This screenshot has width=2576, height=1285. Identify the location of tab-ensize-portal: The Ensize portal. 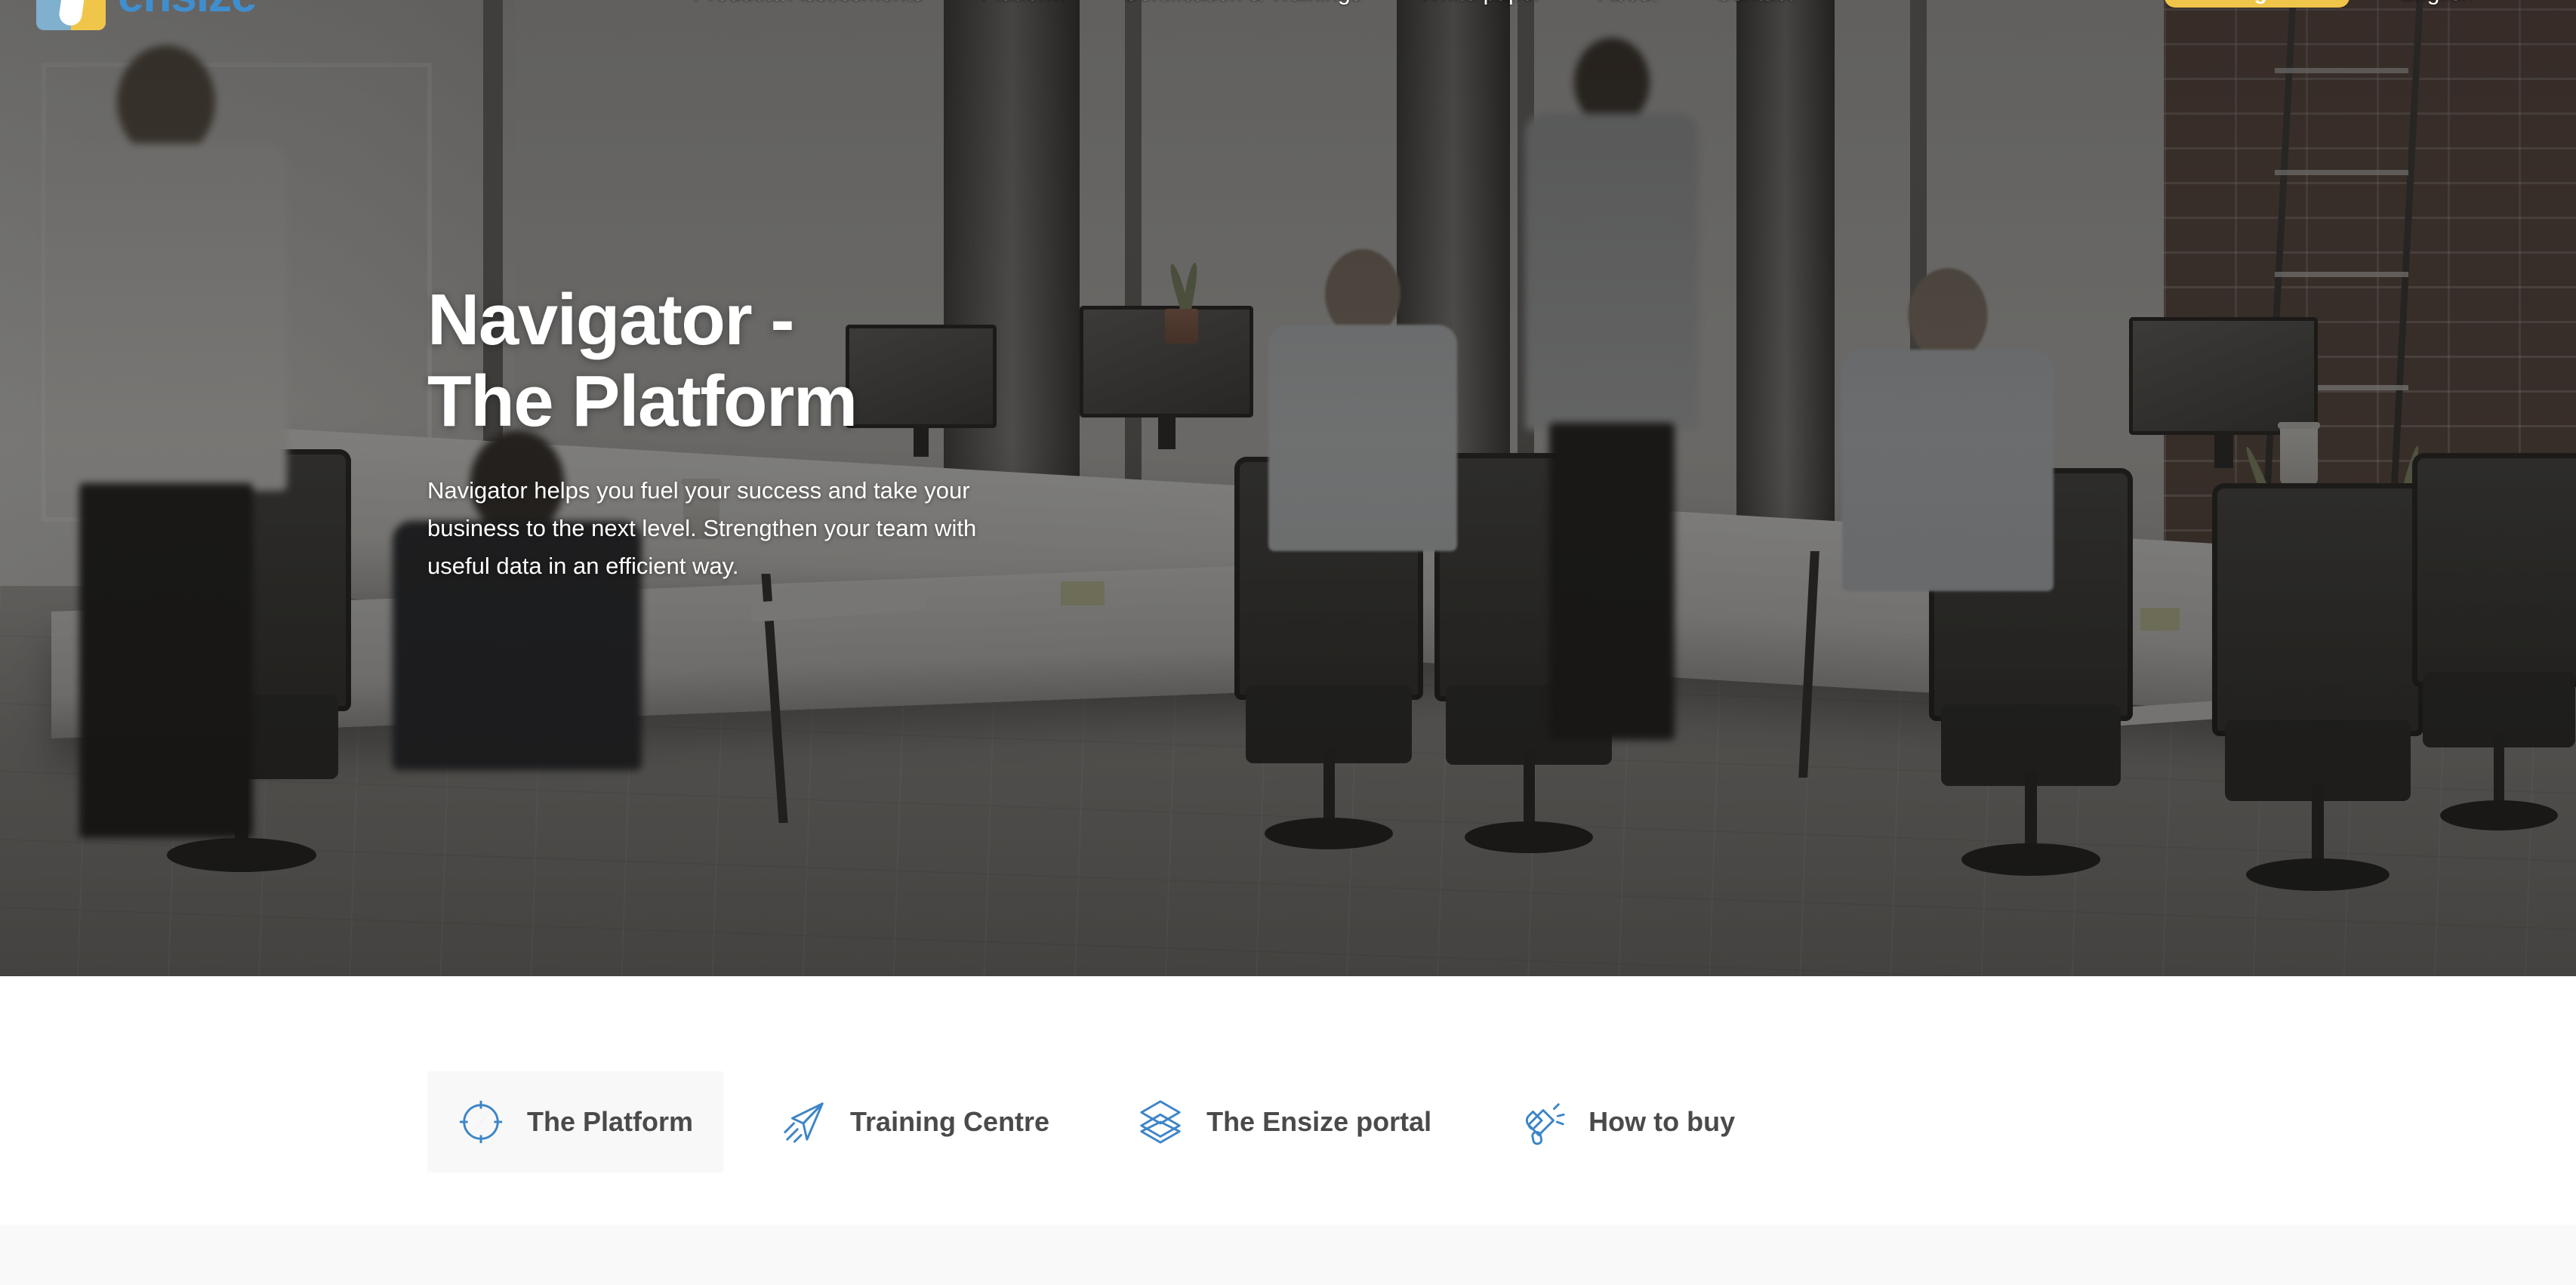
(1284, 1122).